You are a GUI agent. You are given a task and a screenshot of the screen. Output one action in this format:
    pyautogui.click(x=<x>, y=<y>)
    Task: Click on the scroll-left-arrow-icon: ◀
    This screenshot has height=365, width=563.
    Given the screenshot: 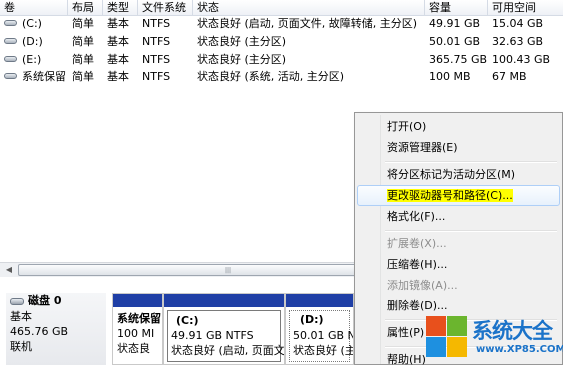 What is the action you would take?
    pyautogui.click(x=9, y=270)
    